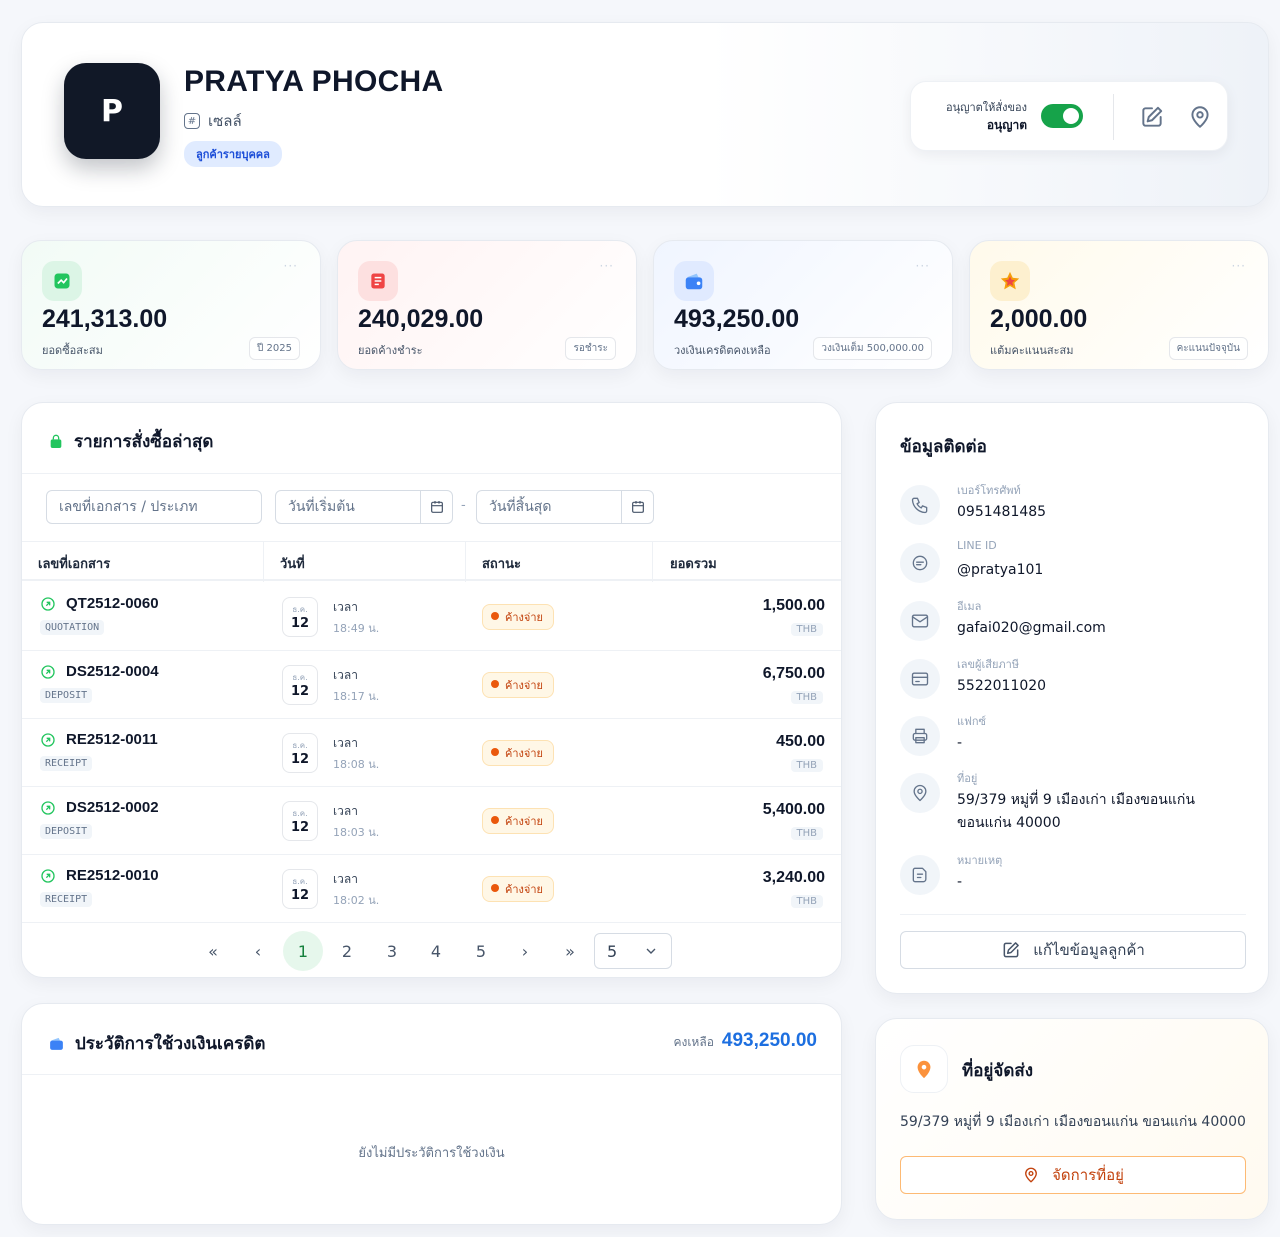 The width and height of the screenshot is (1280, 1237). Describe the element at coordinates (431, 1153) in the screenshot. I see `empty-message: ยังไม่มีประวัติการใช้วงเงิน` at that location.